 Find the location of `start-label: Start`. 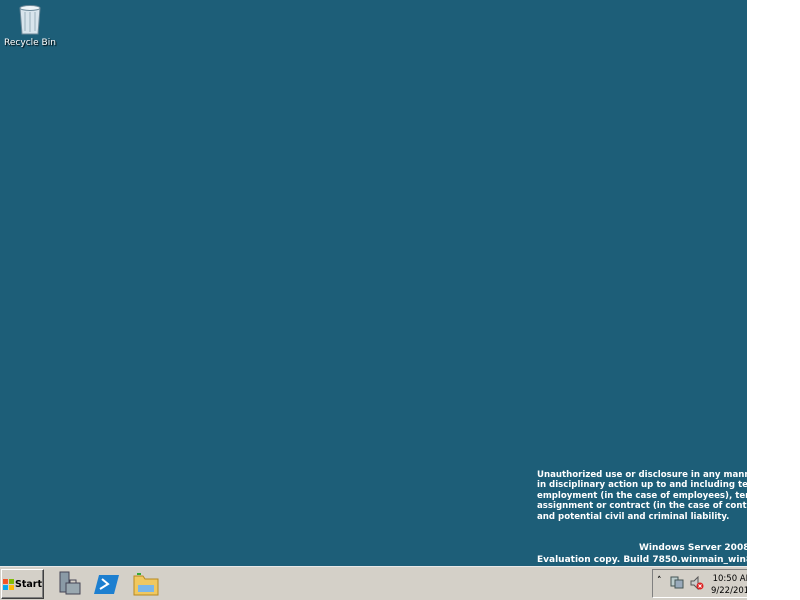

start-label: Start is located at coordinates (28, 584).